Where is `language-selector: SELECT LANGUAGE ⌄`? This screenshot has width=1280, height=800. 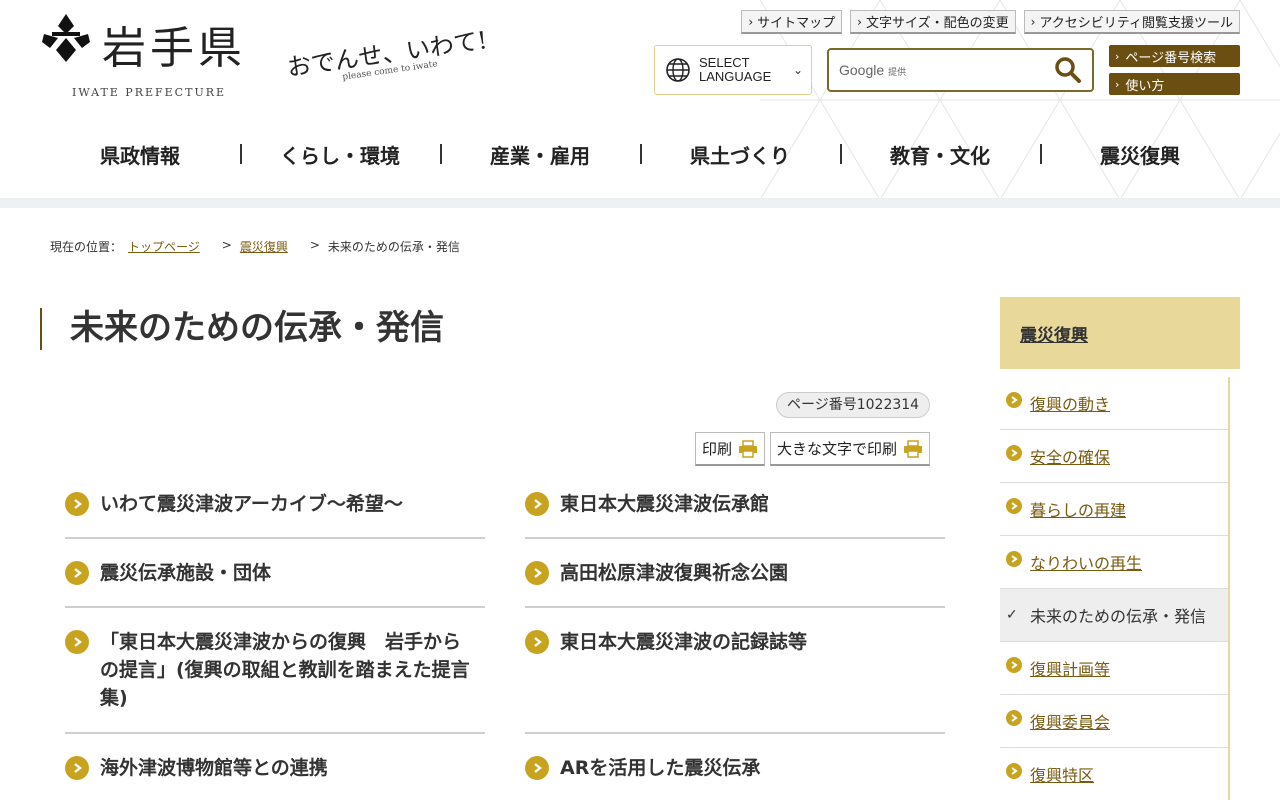
language-selector: SELECT LANGUAGE ⌄ is located at coordinates (733, 70).